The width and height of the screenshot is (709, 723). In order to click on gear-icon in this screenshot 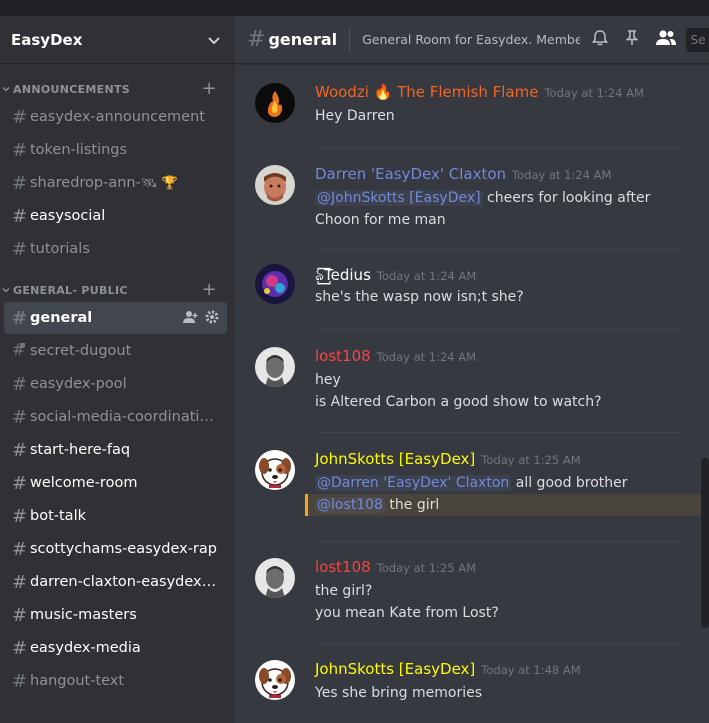, I will do `click(212, 319)`.